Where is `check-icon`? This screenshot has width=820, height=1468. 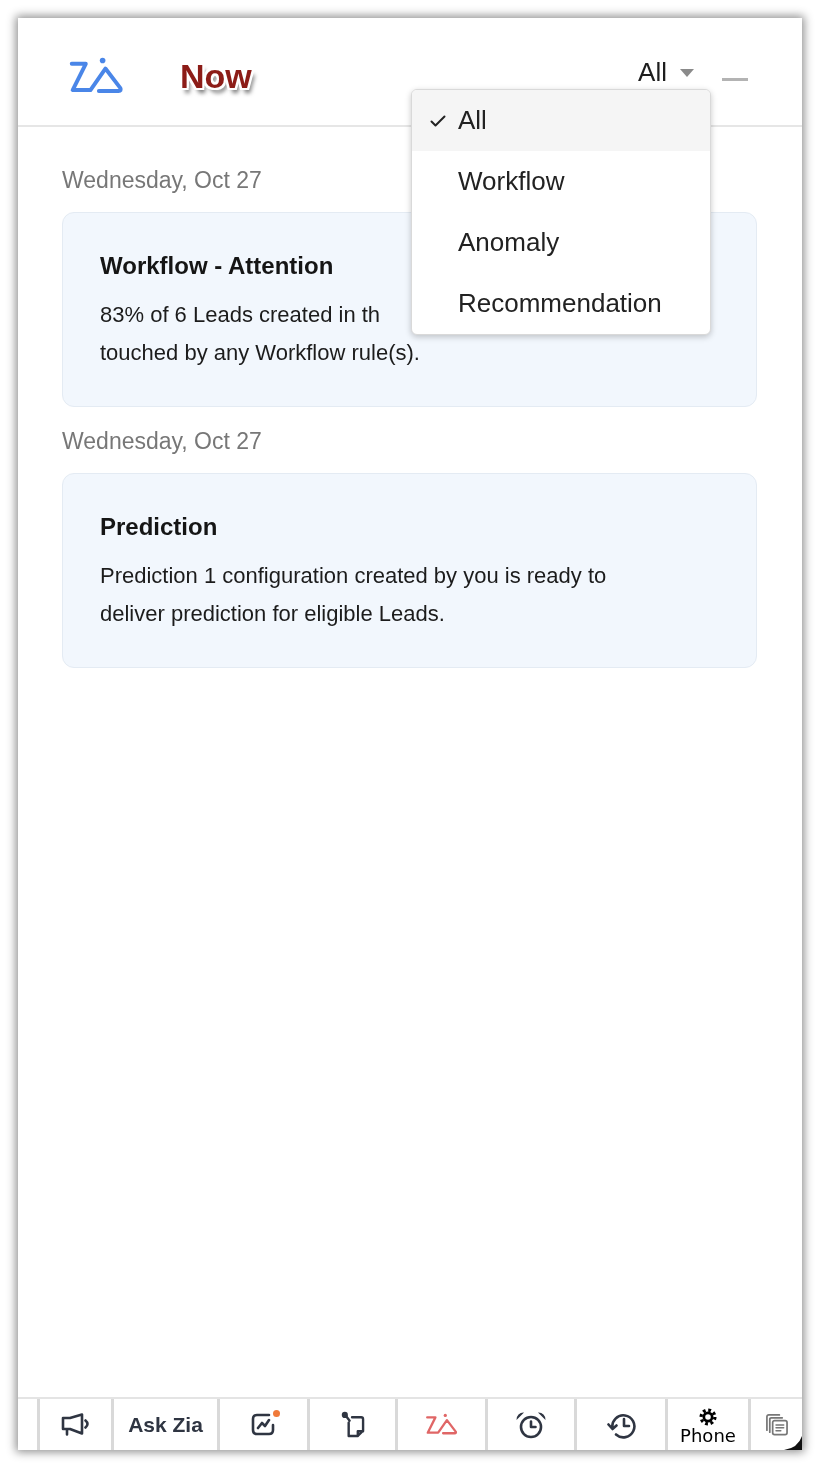 check-icon is located at coordinates (438, 120).